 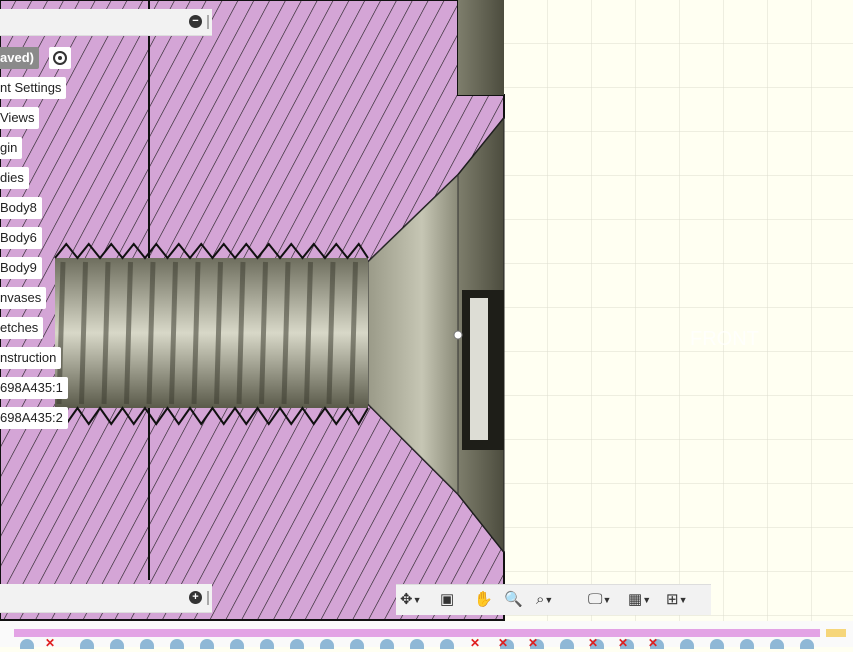 I want to click on pan-icon: ✋, so click(x=483, y=600).